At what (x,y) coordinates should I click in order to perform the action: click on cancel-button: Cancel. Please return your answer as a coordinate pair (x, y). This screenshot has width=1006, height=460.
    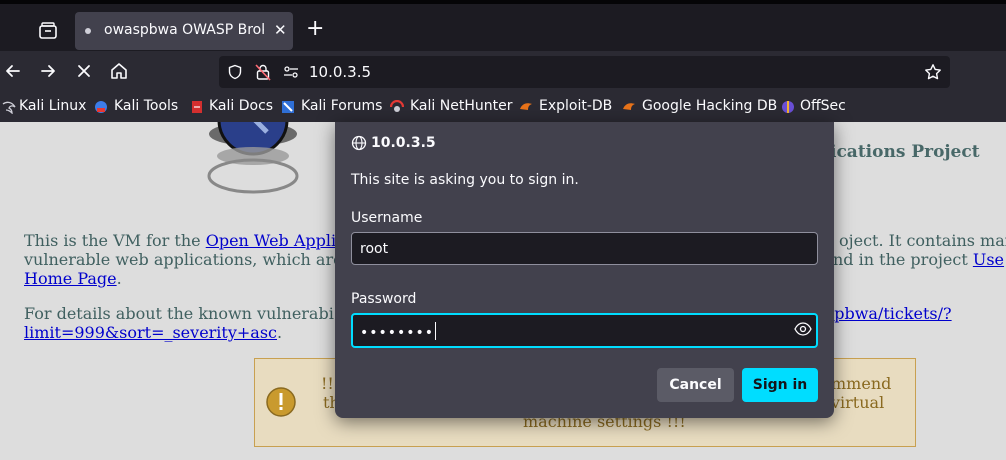
    Looking at the image, I should click on (695, 385).